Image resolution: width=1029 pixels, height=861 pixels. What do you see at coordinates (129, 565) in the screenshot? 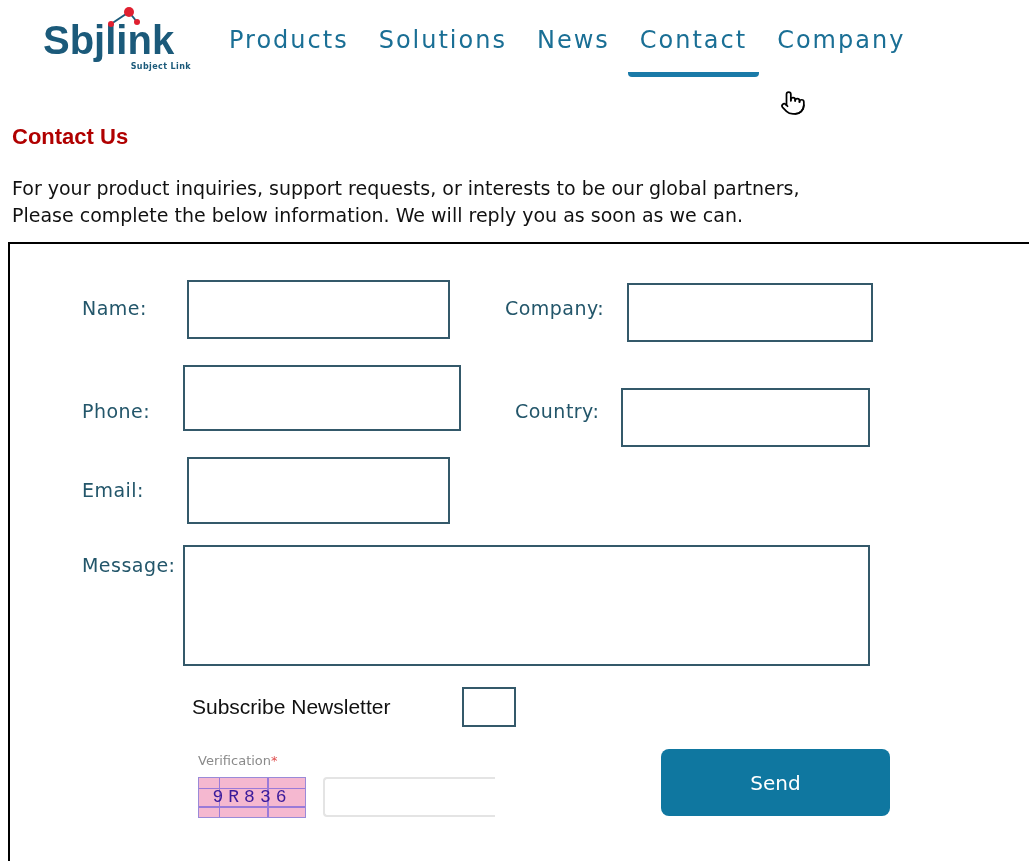
I see `field-label: Message:` at bounding box center [129, 565].